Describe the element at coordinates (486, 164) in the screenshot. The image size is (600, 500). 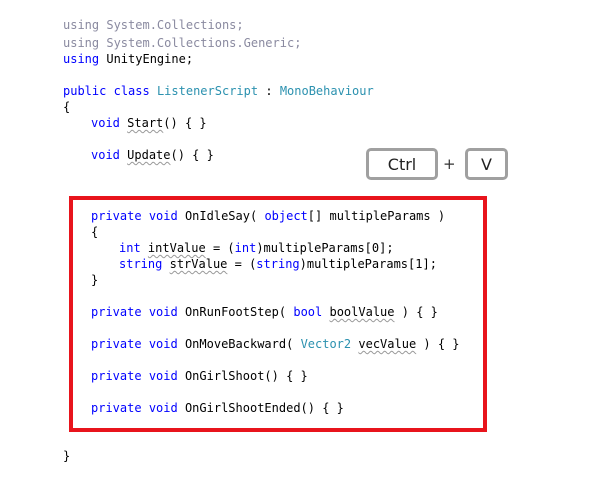
I see `v-key-badge: V` at that location.